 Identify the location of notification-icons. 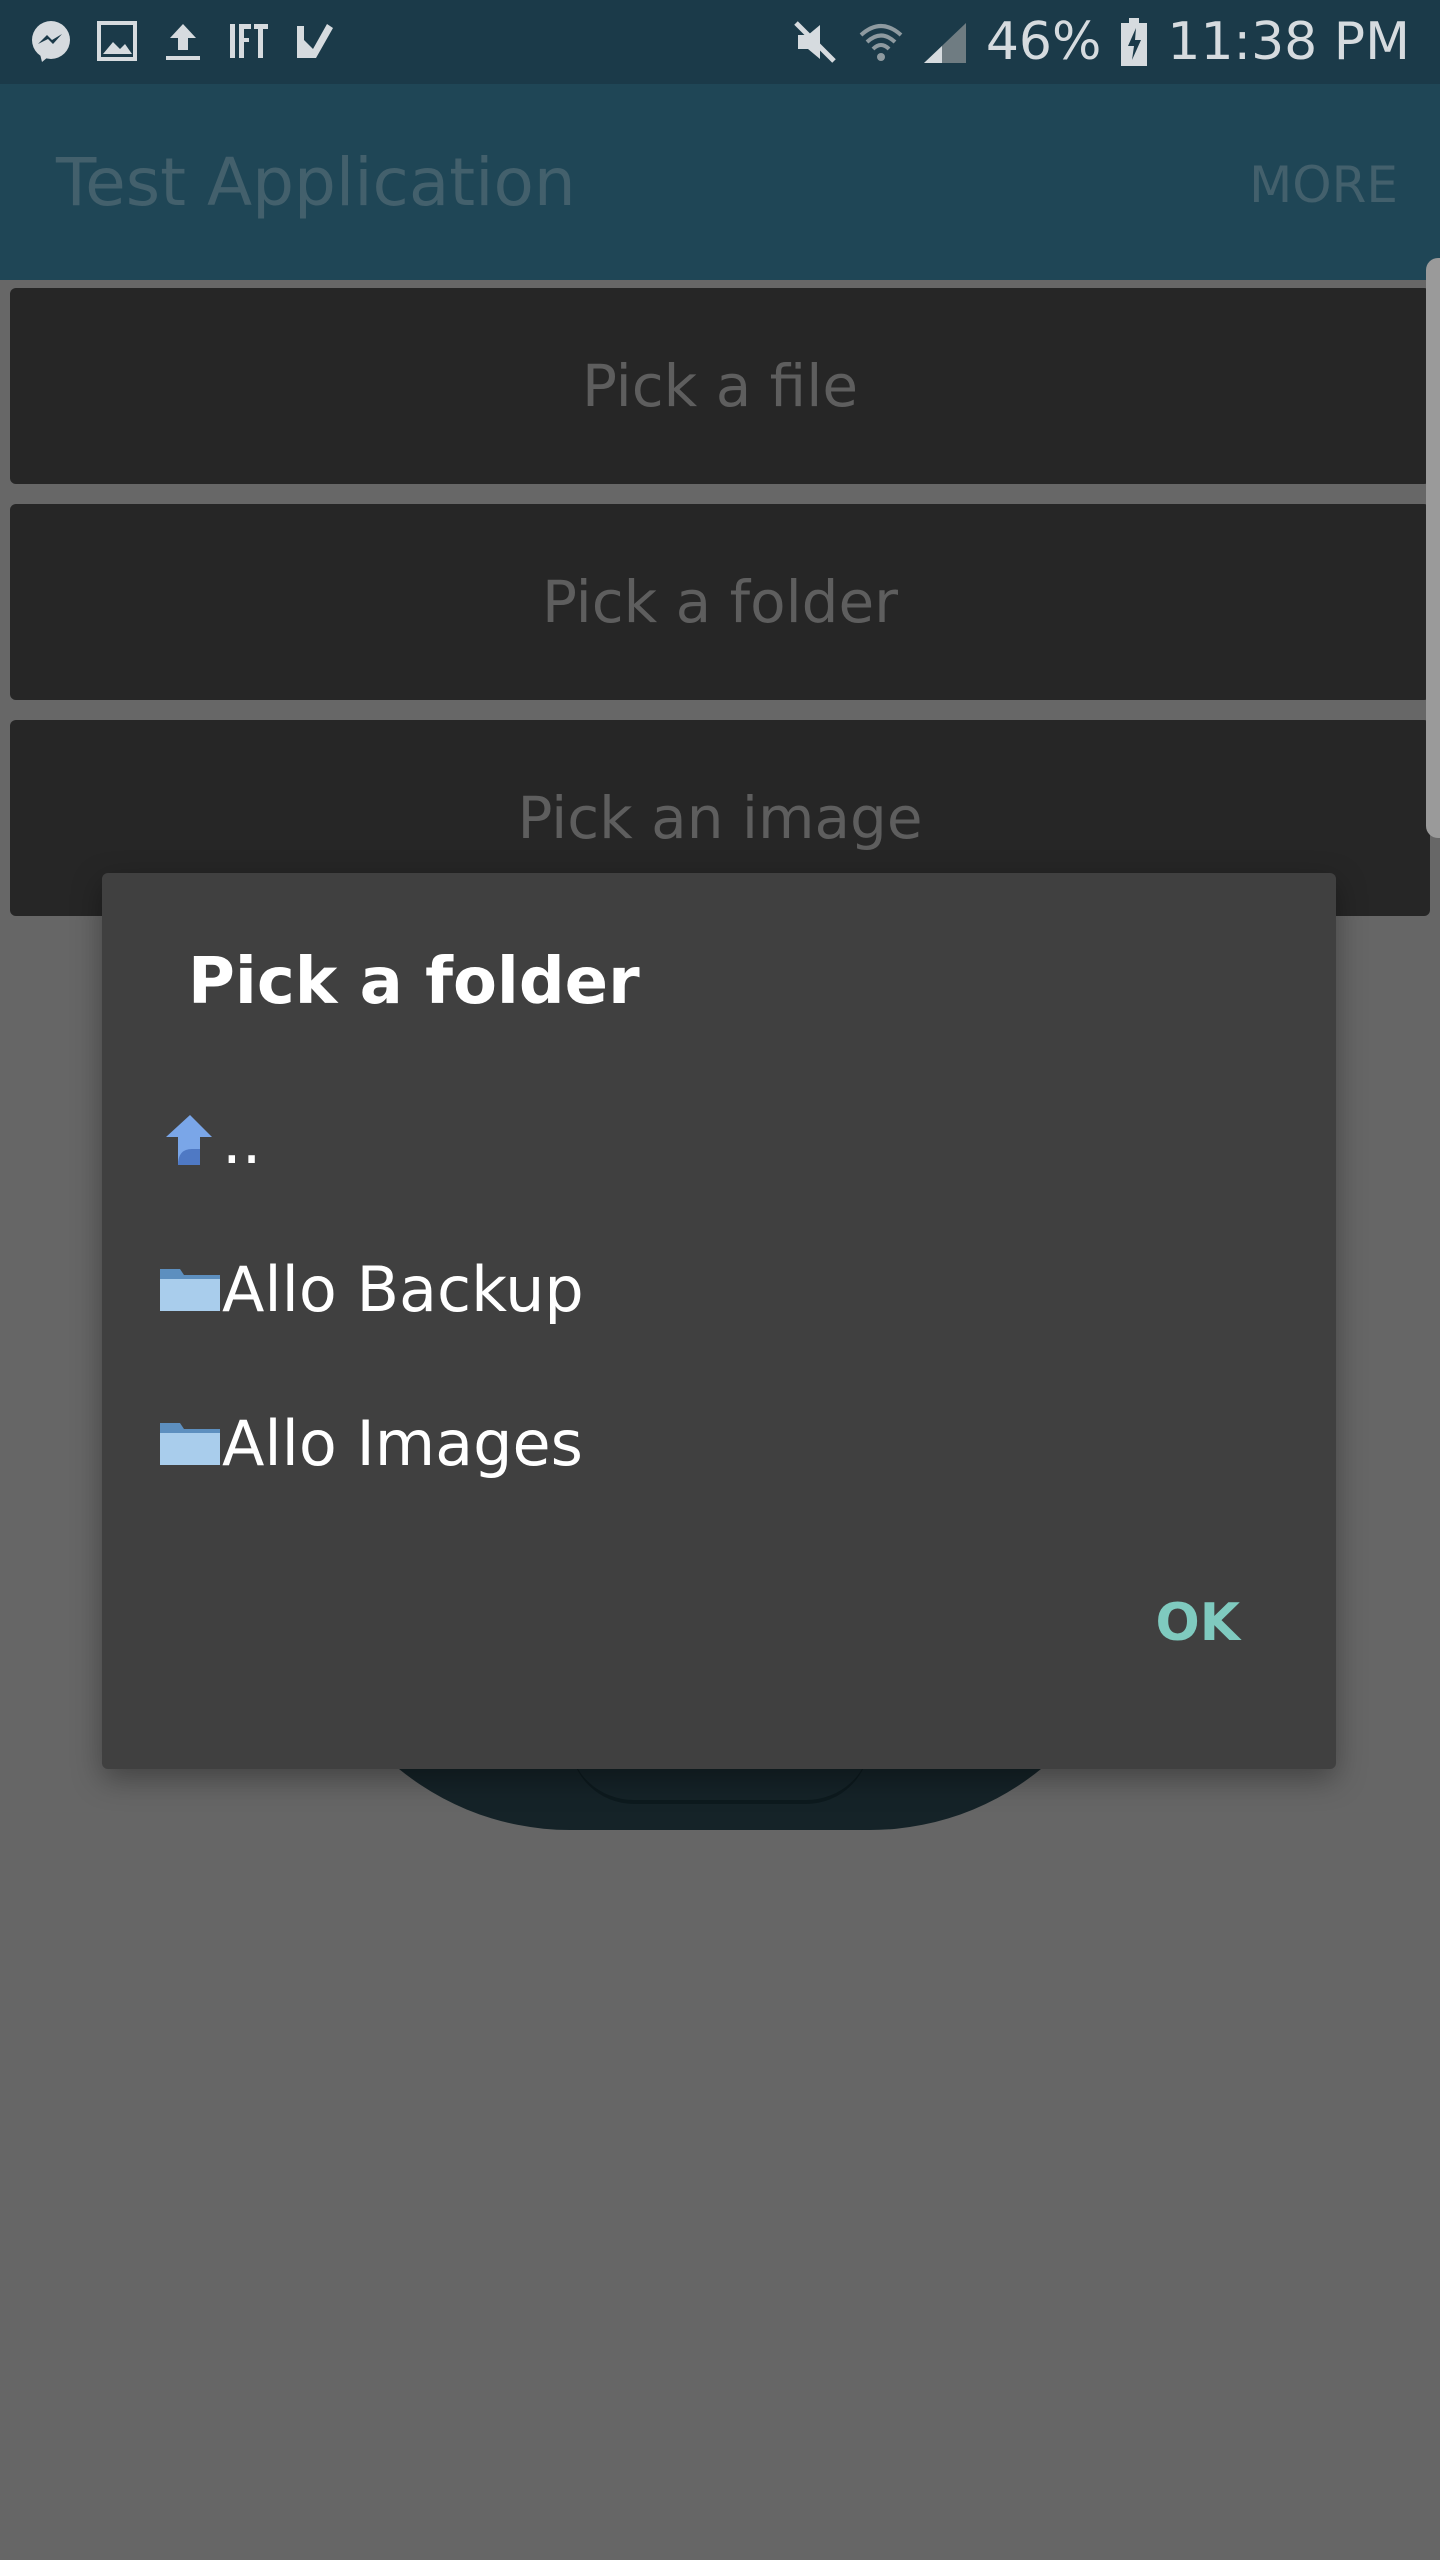
(183, 41).